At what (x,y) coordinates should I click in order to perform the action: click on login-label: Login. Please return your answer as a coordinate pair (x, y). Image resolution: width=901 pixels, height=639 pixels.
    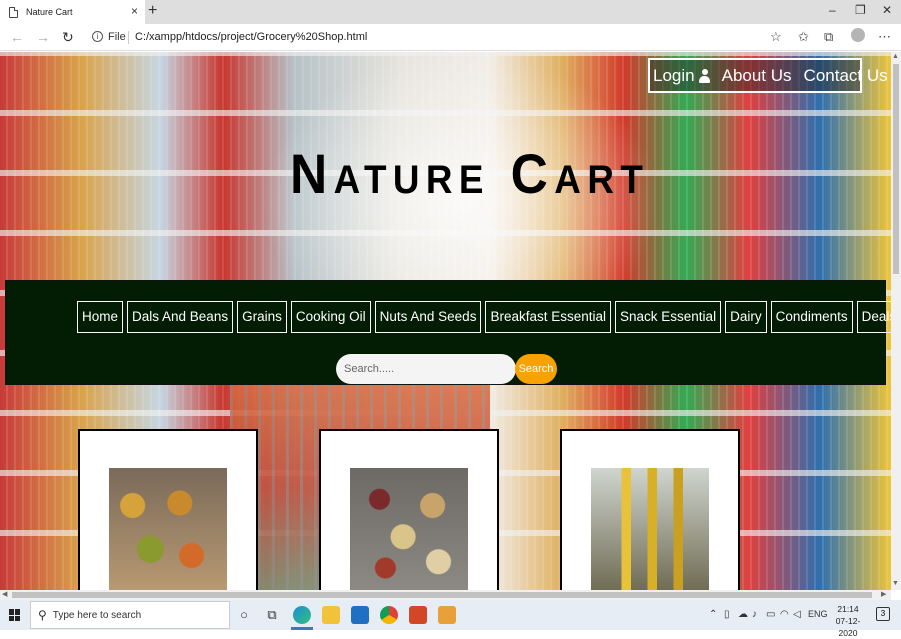
    Looking at the image, I should click on (674, 75).